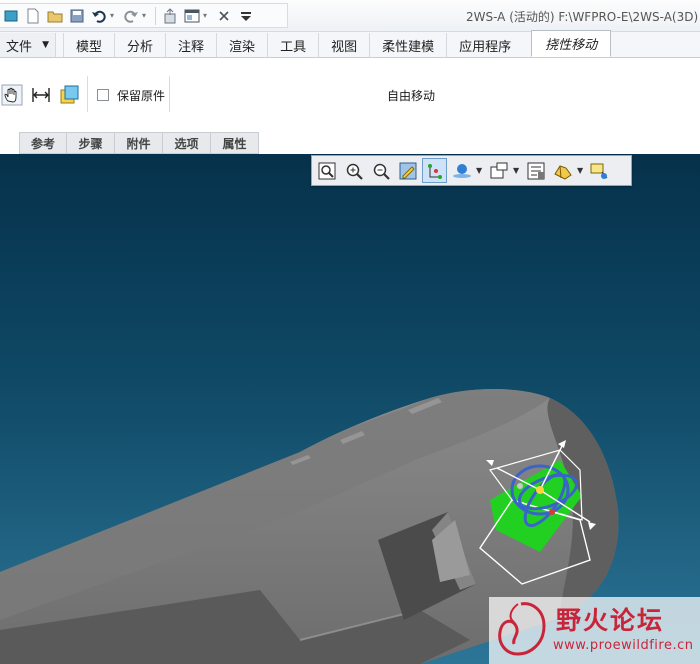 This screenshot has width=700, height=664. I want to click on subtab-options: 选项, so click(186, 143).